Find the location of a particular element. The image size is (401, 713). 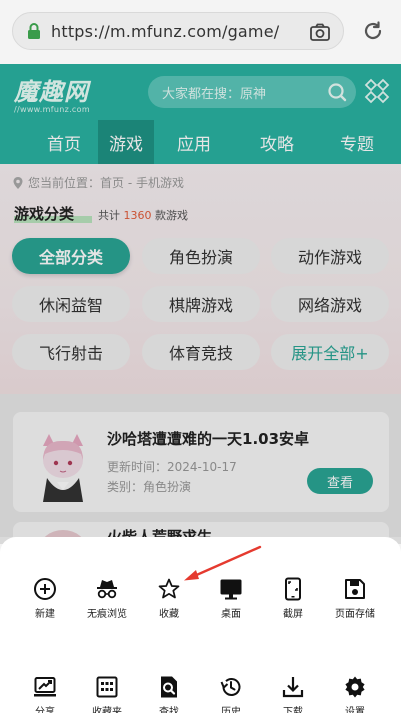

menu-label: 新建 is located at coordinates (45, 614).